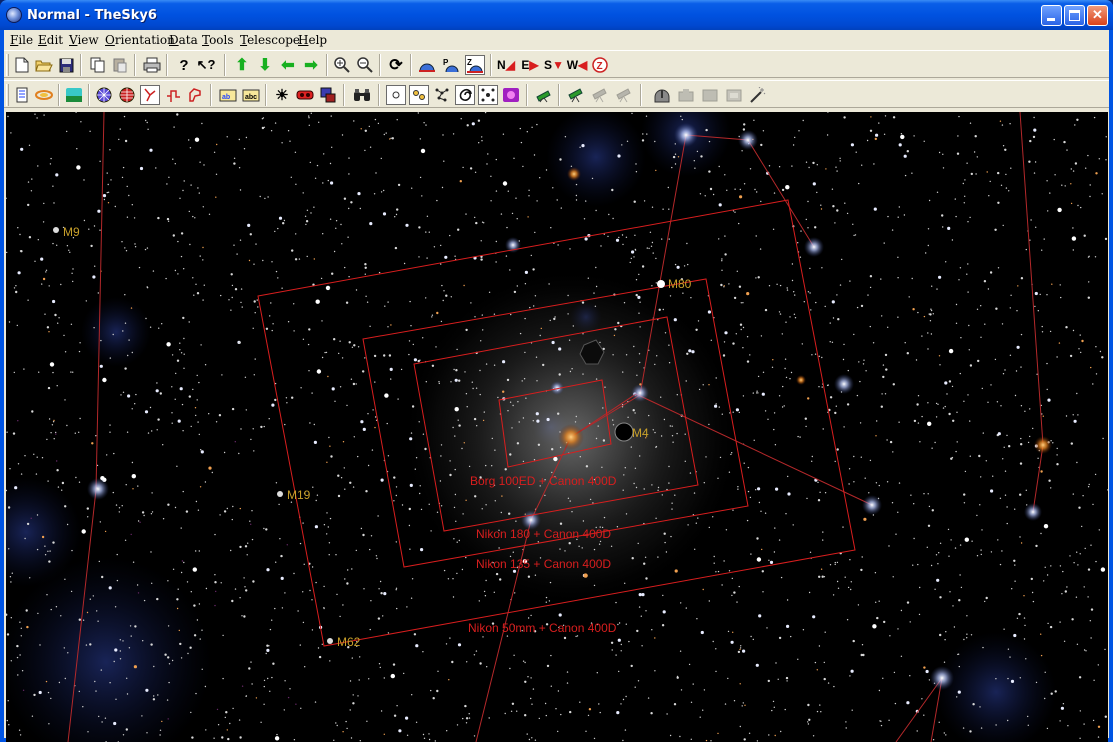 This screenshot has width=1113, height=742. What do you see at coordinates (624, 95) in the screenshot?
I see `telescope-slew-icon` at bounding box center [624, 95].